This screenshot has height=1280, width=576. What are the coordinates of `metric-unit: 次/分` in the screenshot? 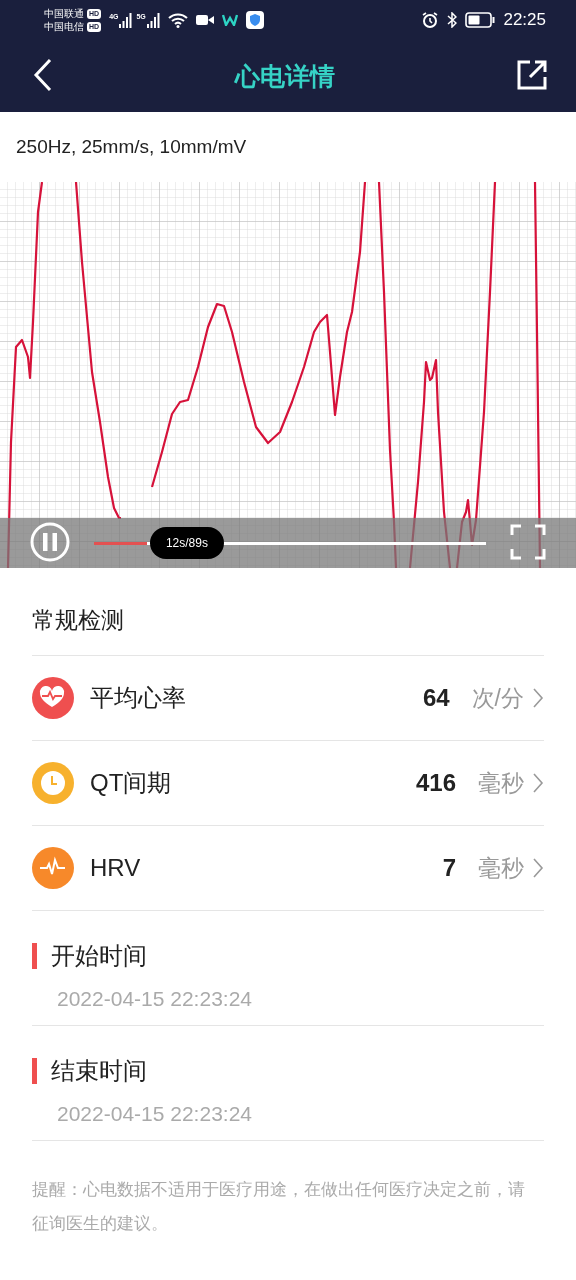 It's located at (497, 698).